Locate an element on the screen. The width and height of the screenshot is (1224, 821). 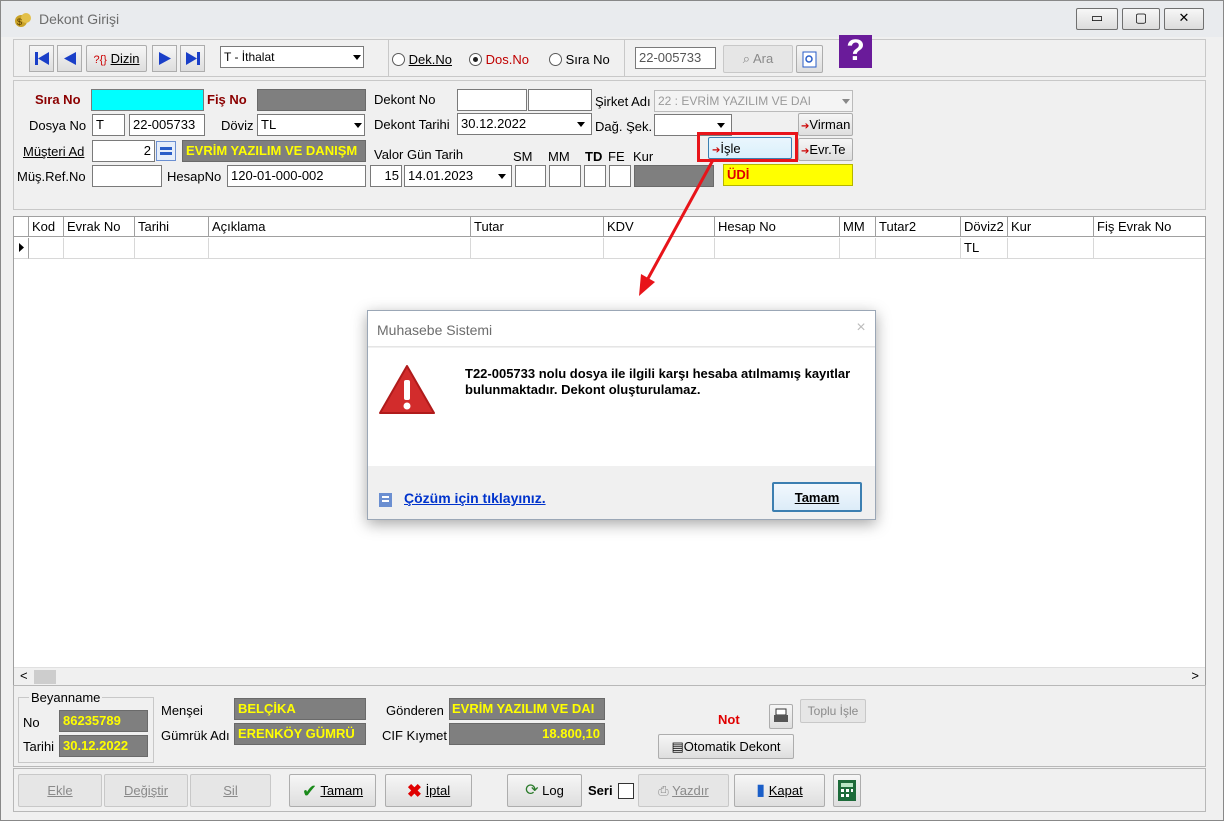
dosya-no-field: 22-005733 is located at coordinates (167, 125).